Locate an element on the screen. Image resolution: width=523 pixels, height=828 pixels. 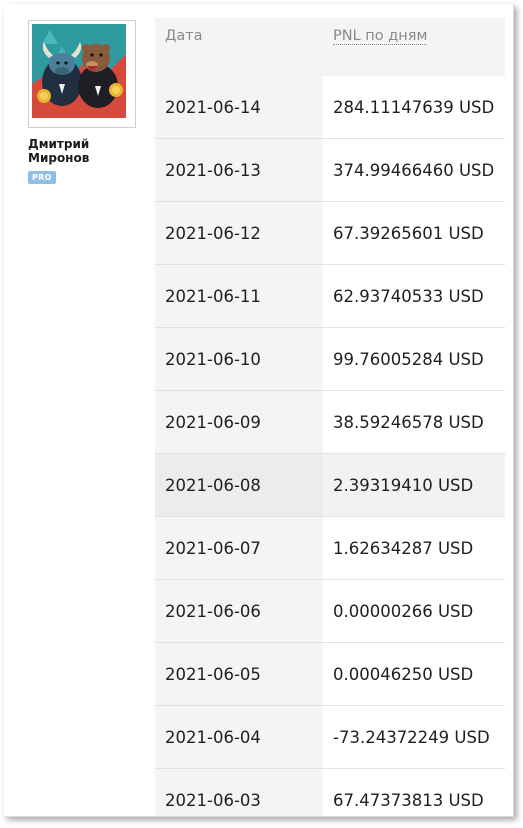
pnl-cell: 99.76005284 USD is located at coordinates (414, 359).